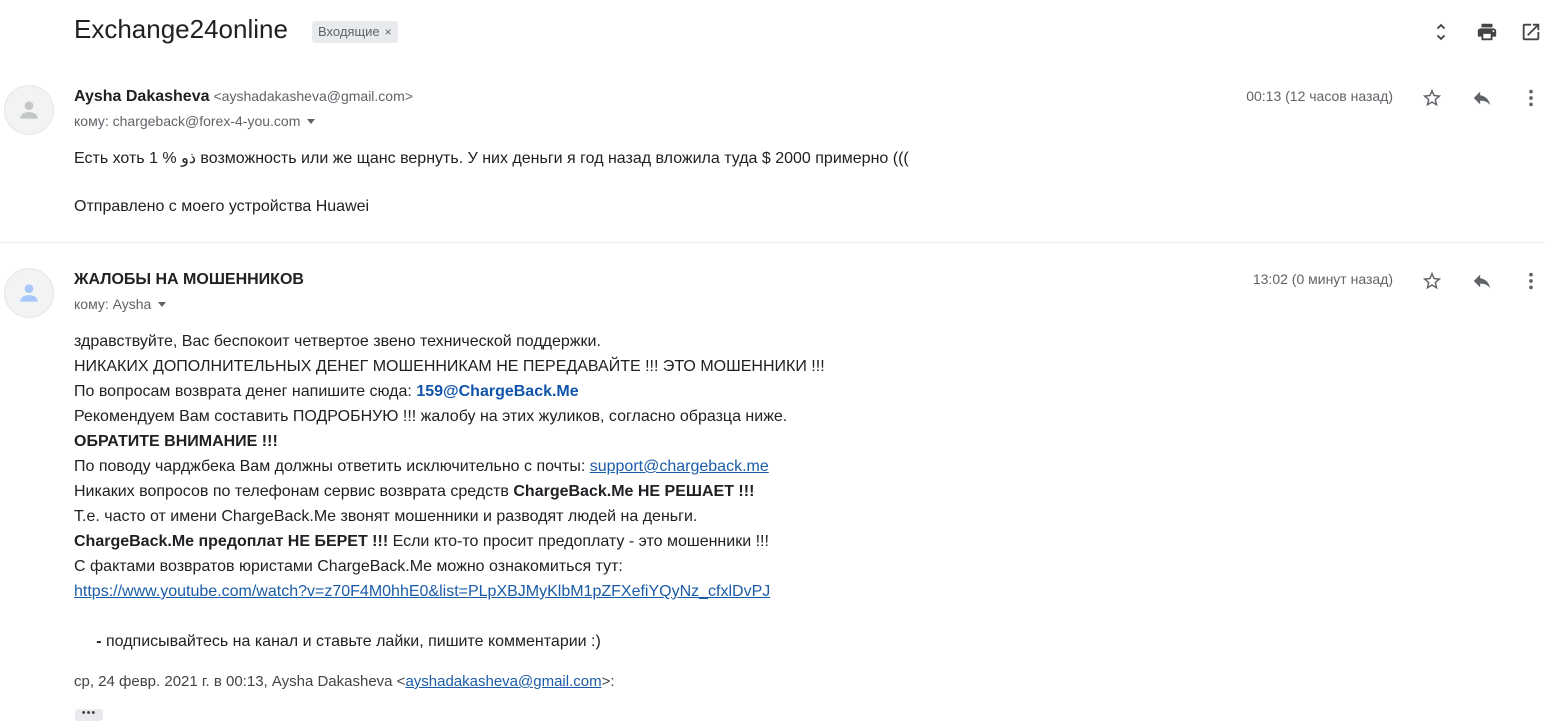 This screenshot has height=727, width=1561. What do you see at coordinates (503, 681) in the screenshot?
I see `quoted-sender-email-link: ayshadakasheva@gmail.com` at bounding box center [503, 681].